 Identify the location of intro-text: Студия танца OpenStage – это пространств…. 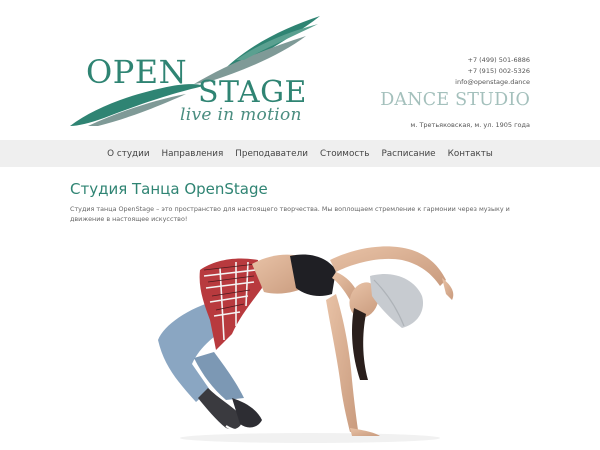
(290, 214).